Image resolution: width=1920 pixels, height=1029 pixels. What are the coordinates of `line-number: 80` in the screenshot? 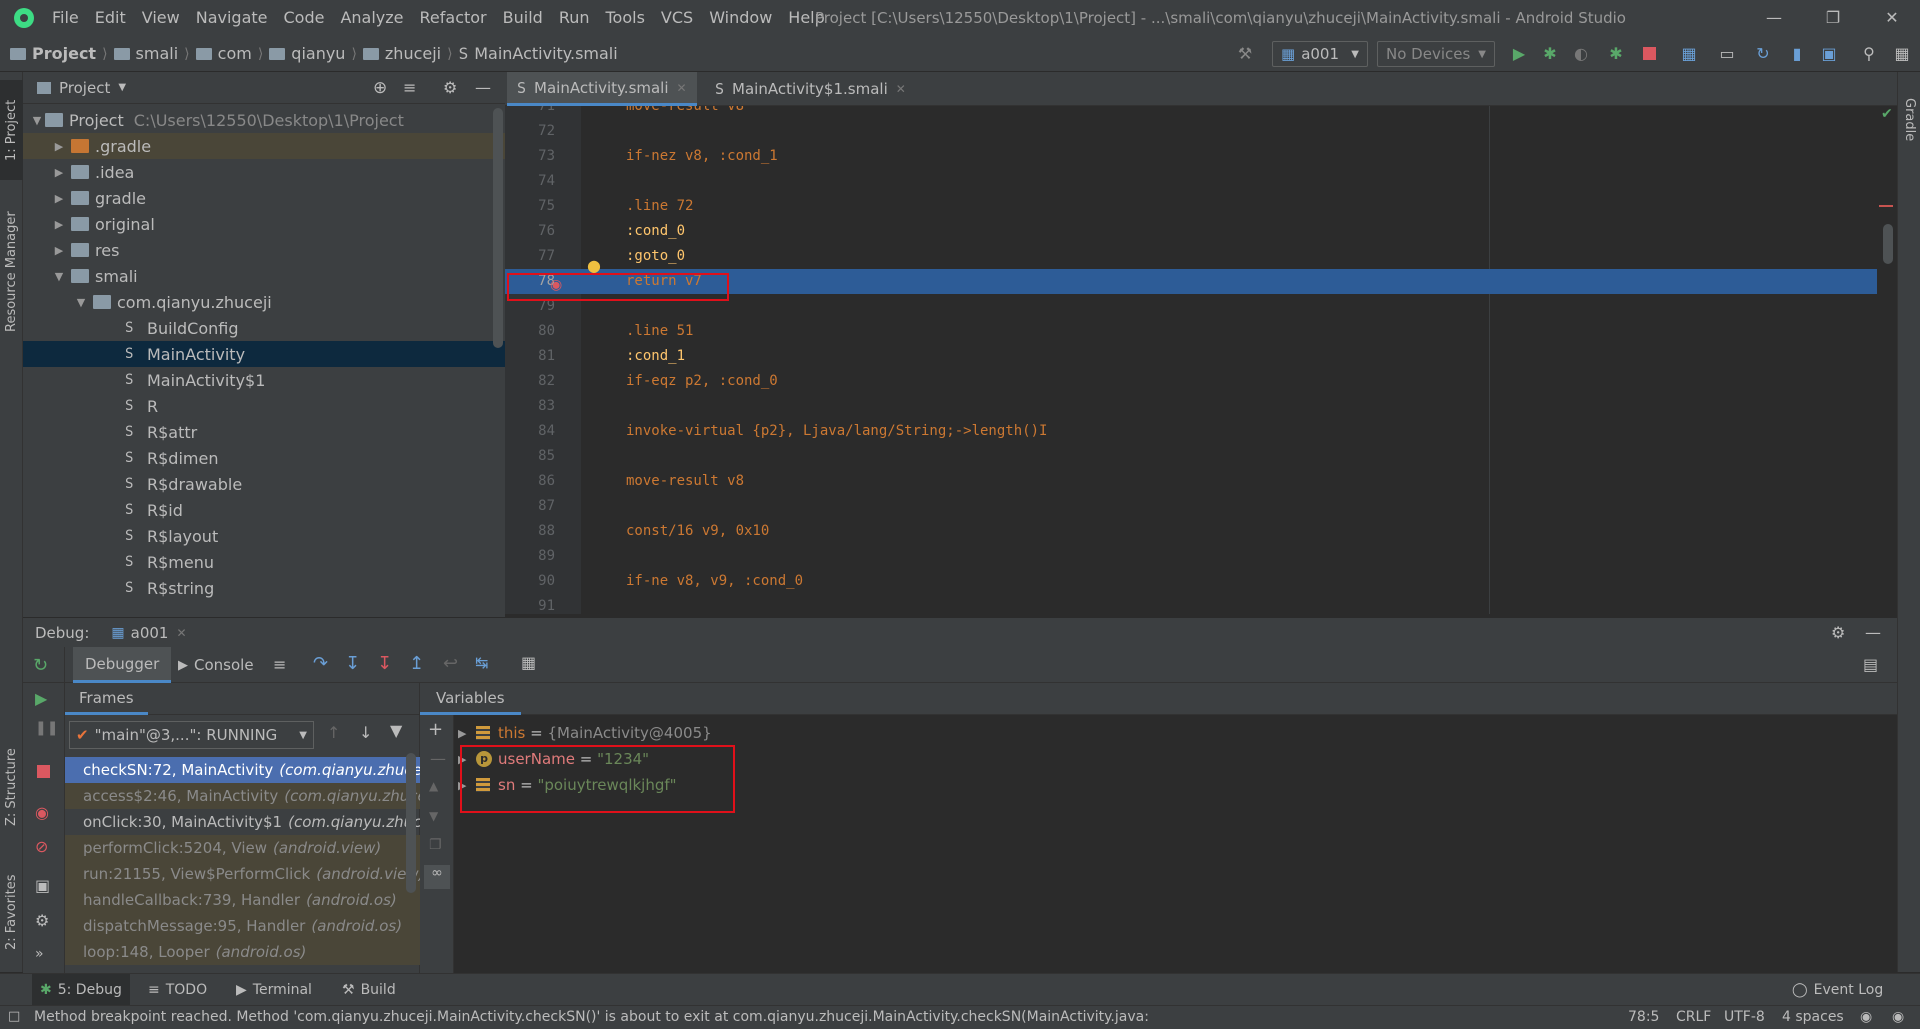 It's located at (530, 331).